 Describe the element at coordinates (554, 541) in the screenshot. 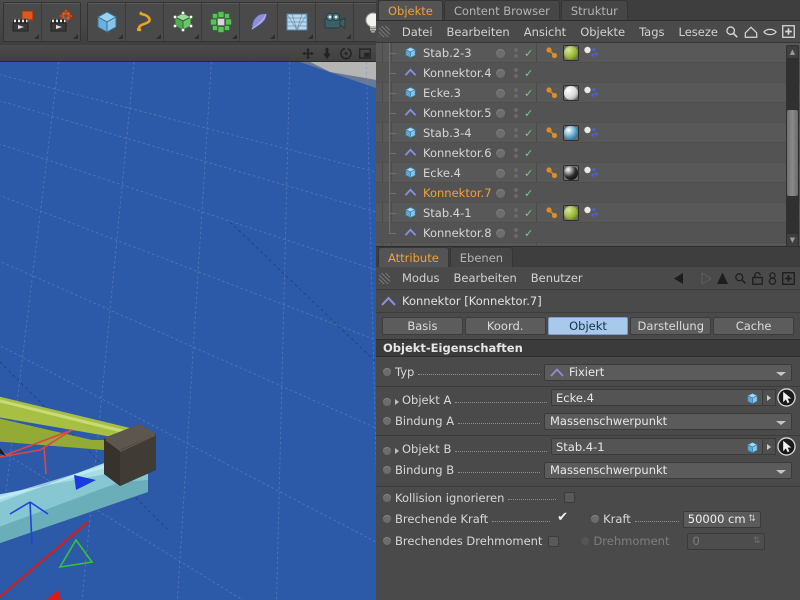

I see `brechendes-drehmoment-checkbox` at that location.